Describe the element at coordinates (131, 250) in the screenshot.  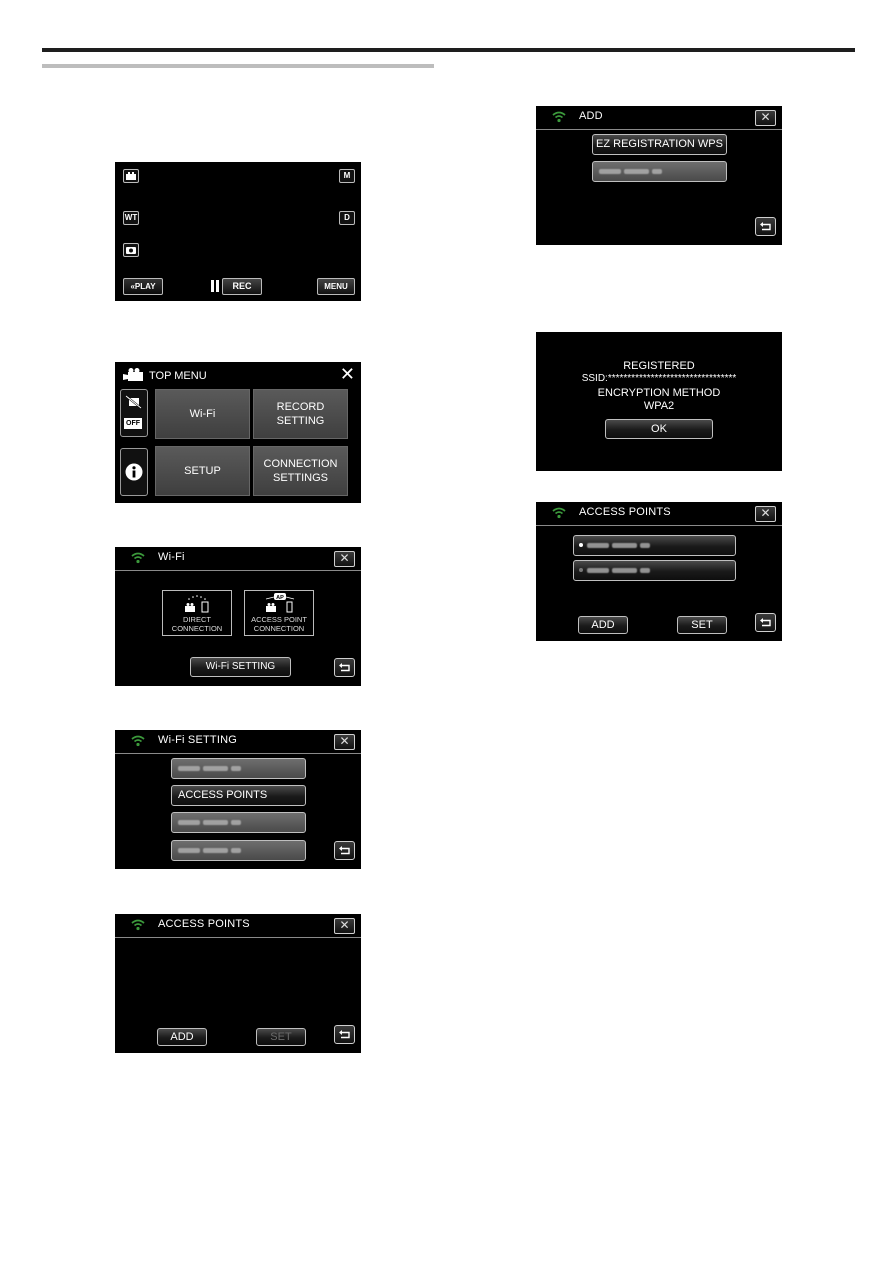
I see `snapshot-camera-icon` at that location.